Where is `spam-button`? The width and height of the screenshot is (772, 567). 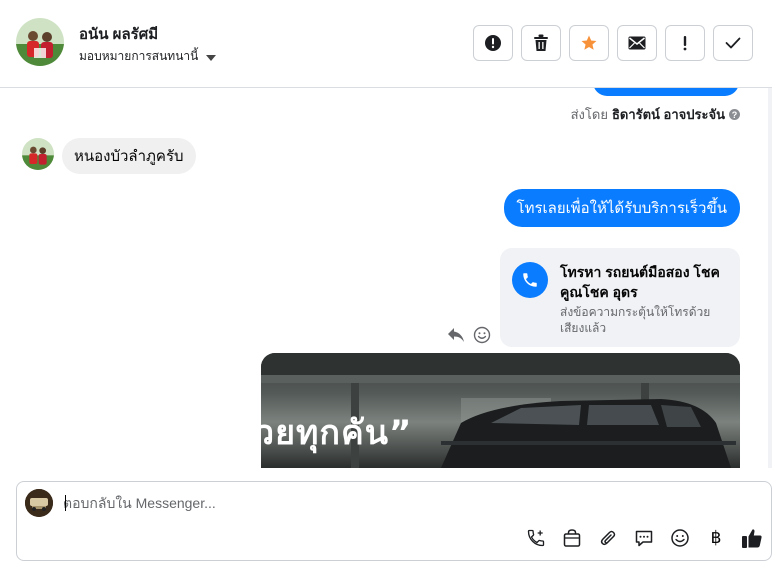
spam-button is located at coordinates (493, 43).